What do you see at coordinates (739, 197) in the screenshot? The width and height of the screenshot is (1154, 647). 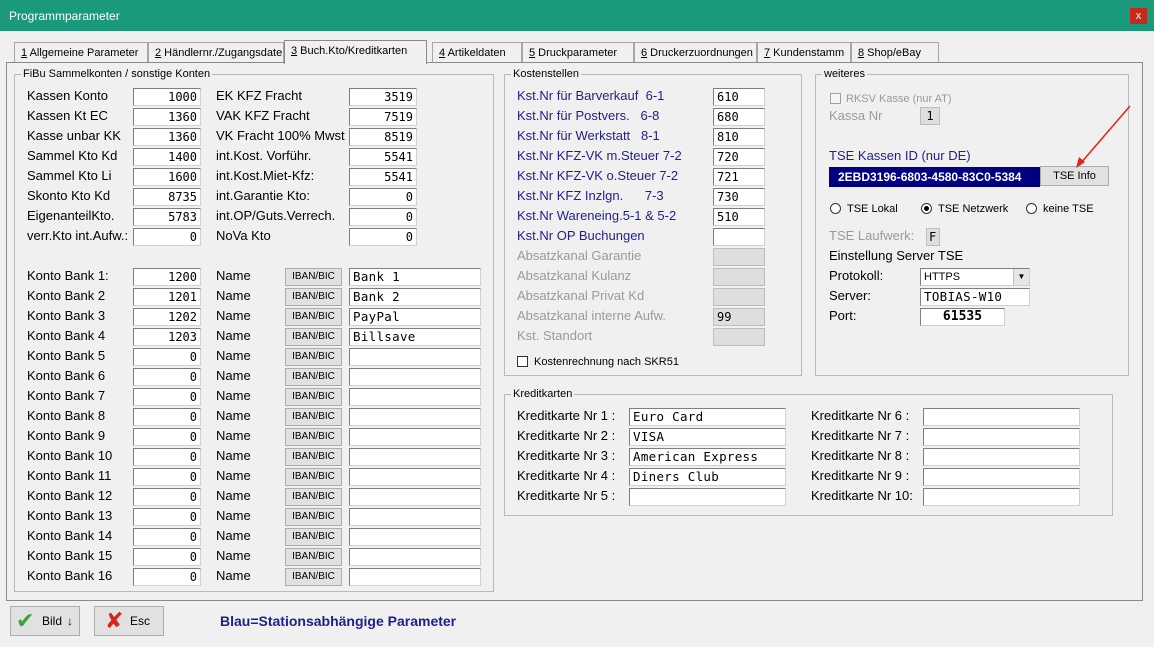 I see `kostenstelle-field: 730` at bounding box center [739, 197].